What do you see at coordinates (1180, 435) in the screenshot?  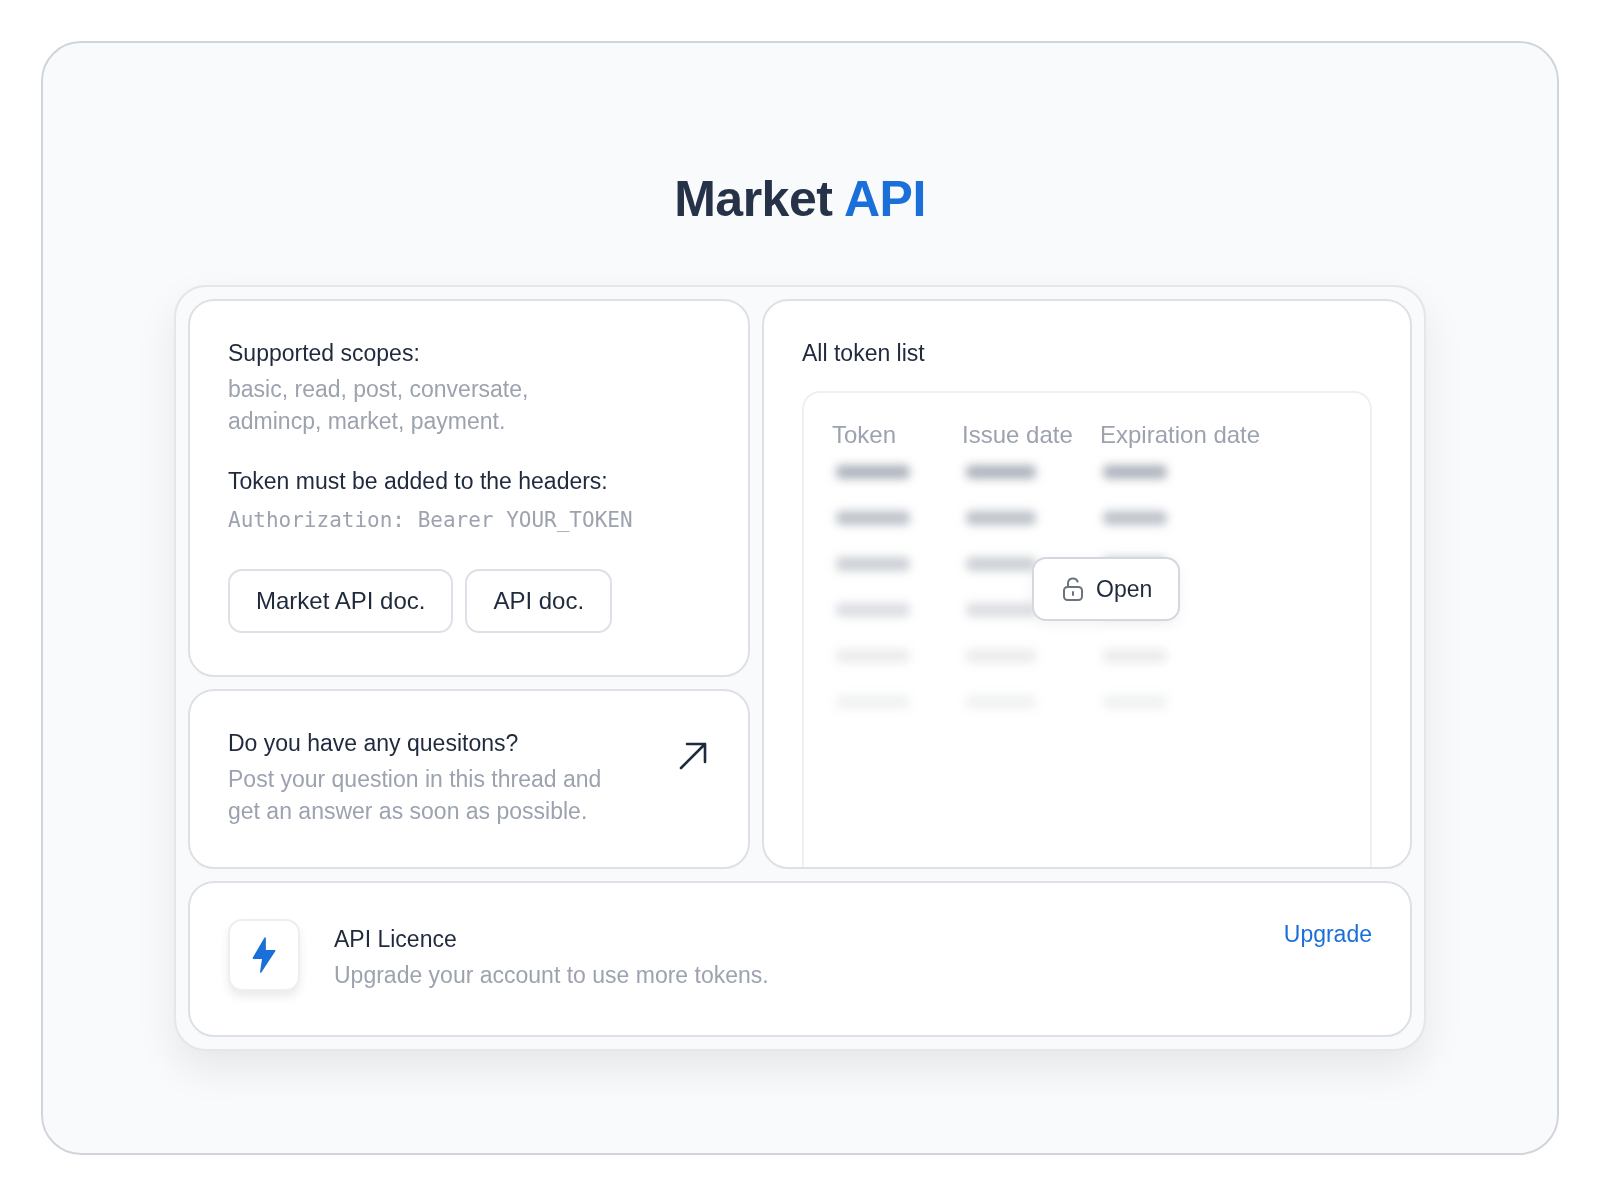 I see `column-header: Expiration date` at bounding box center [1180, 435].